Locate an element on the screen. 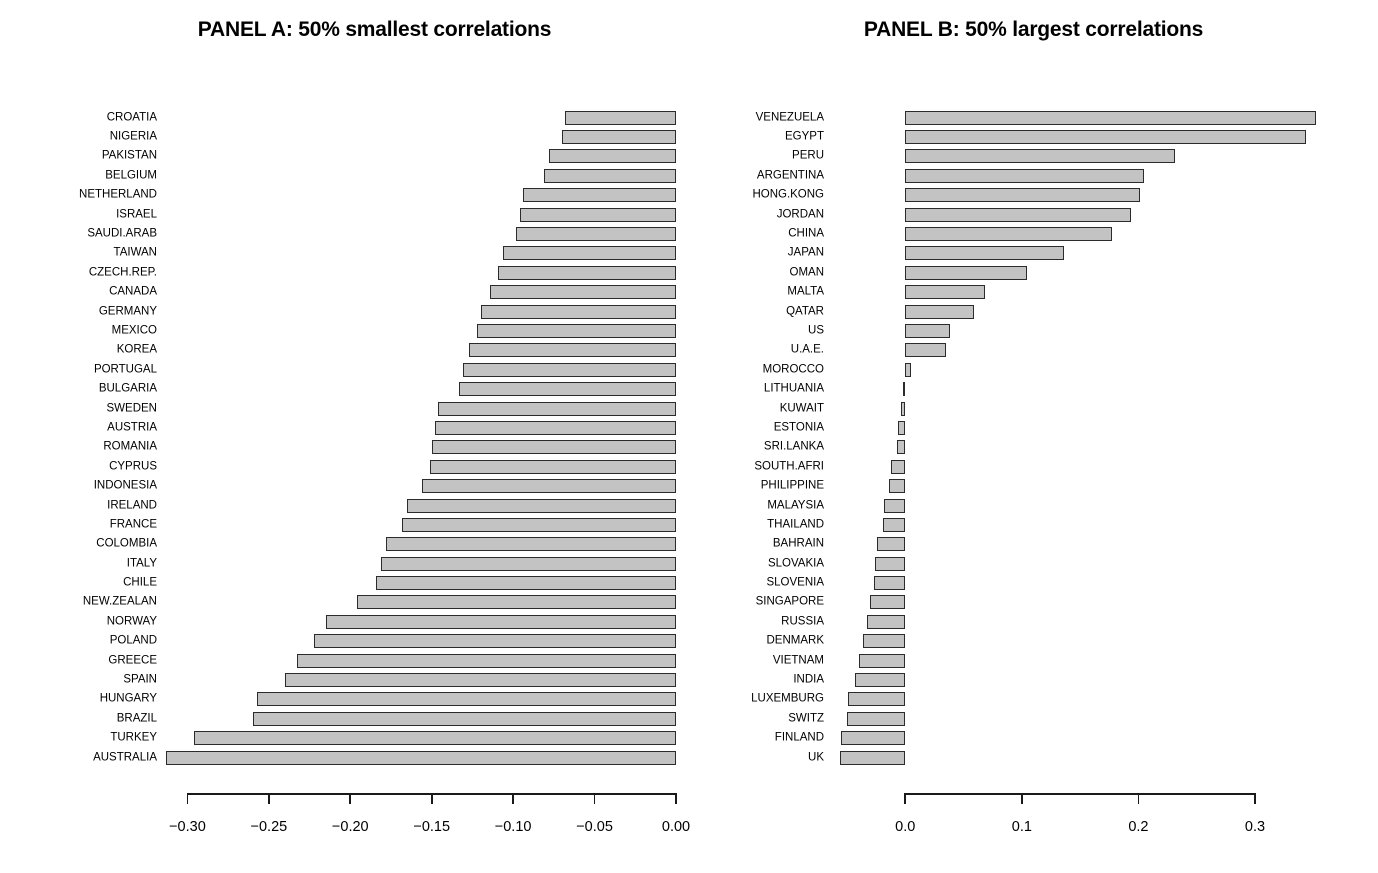 Image resolution: width=1378 pixels, height=873 pixels. bar-category-label: CHINA is located at coordinates (806, 233).